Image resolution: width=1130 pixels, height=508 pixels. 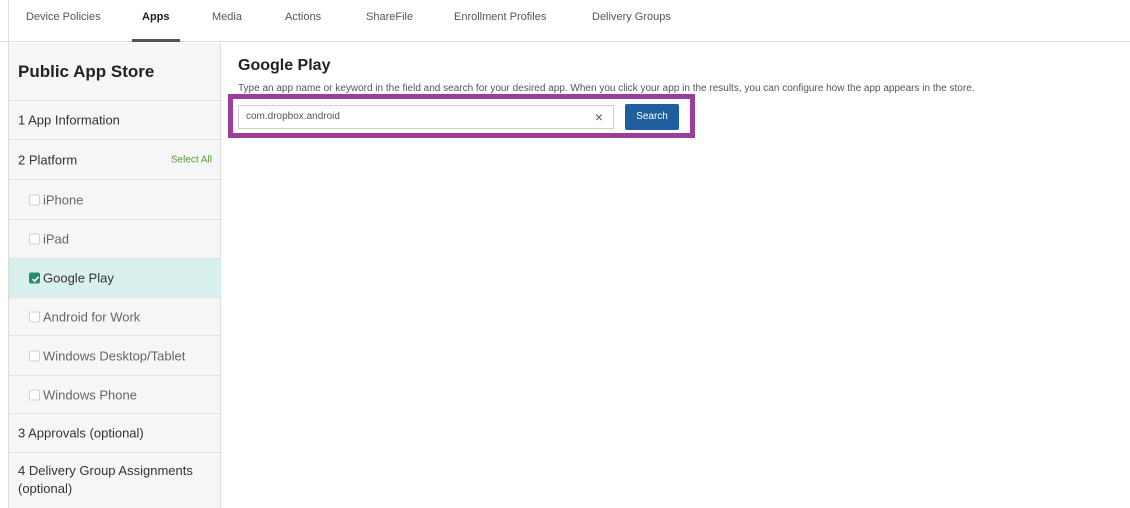 I want to click on sidebar-step-delivery-group-assignments: 4 Delivery Group Assignments (optional), so click(x=115, y=480).